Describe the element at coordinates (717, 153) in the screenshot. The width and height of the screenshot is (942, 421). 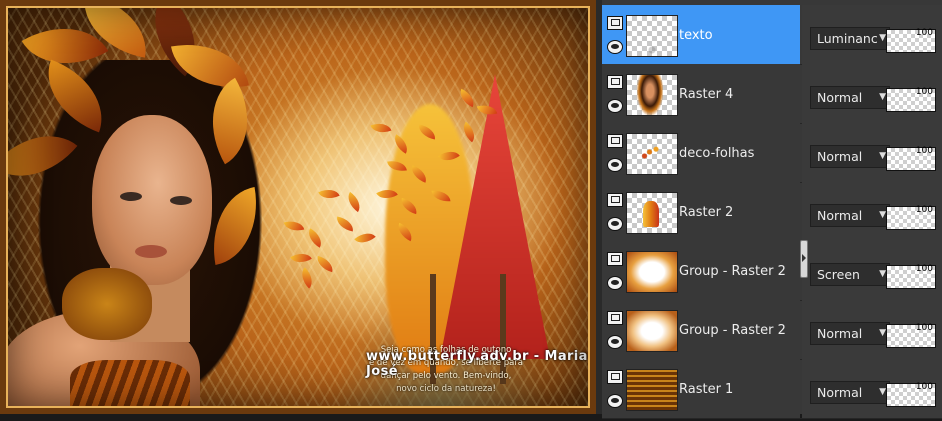
I see `layer-name: deco-folhas` at that location.